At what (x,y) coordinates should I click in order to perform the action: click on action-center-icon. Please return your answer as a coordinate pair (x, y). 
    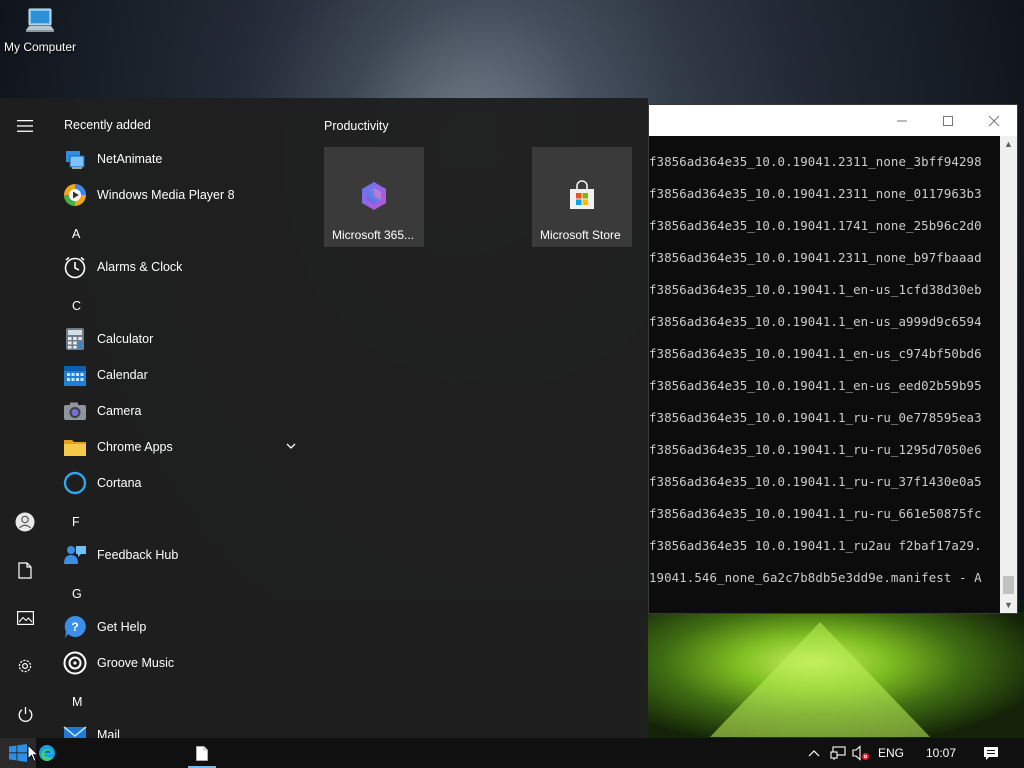
    Looking at the image, I should click on (991, 753).